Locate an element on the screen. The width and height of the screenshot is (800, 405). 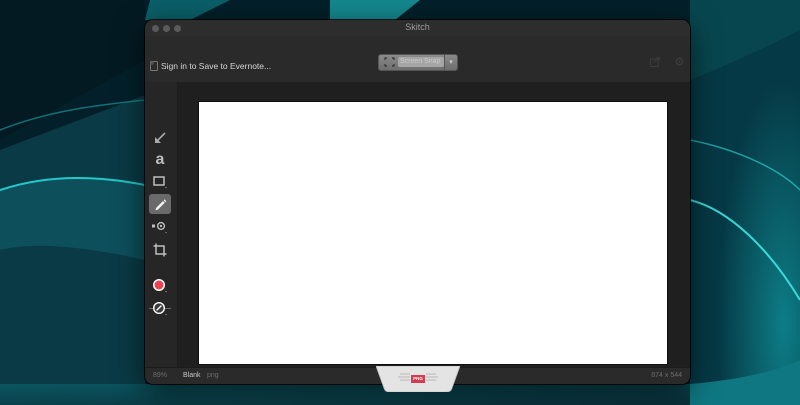
pixelate-icon is located at coordinates (159, 227).